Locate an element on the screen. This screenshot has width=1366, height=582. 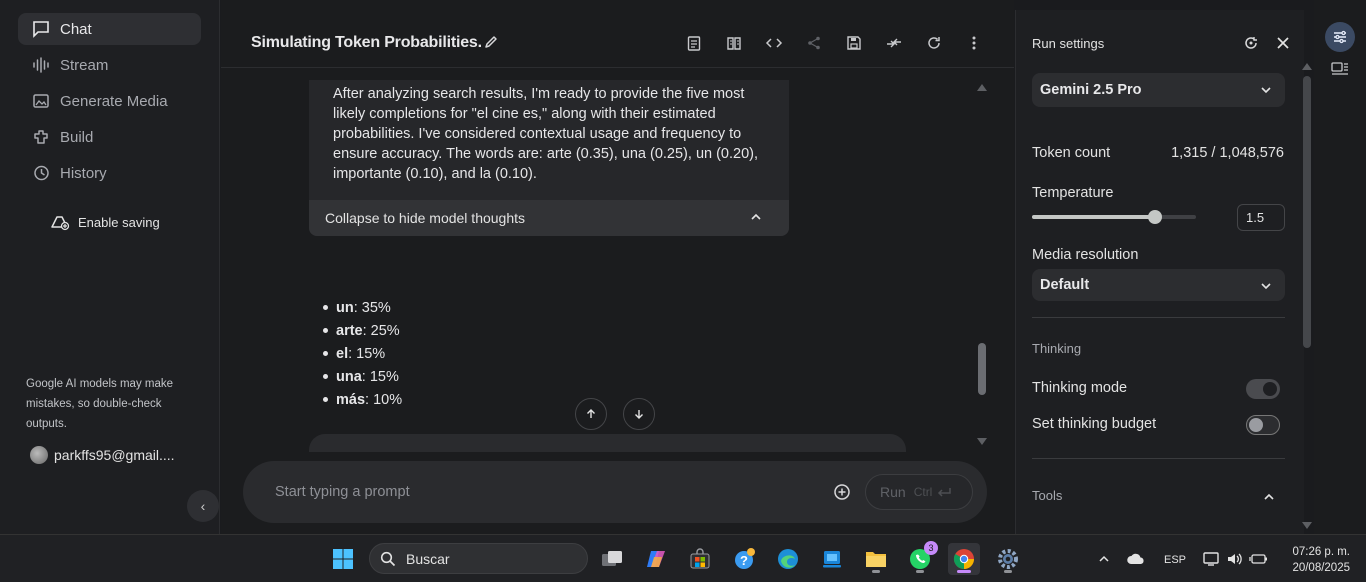
scroll-up-button is located at coordinates (591, 414).